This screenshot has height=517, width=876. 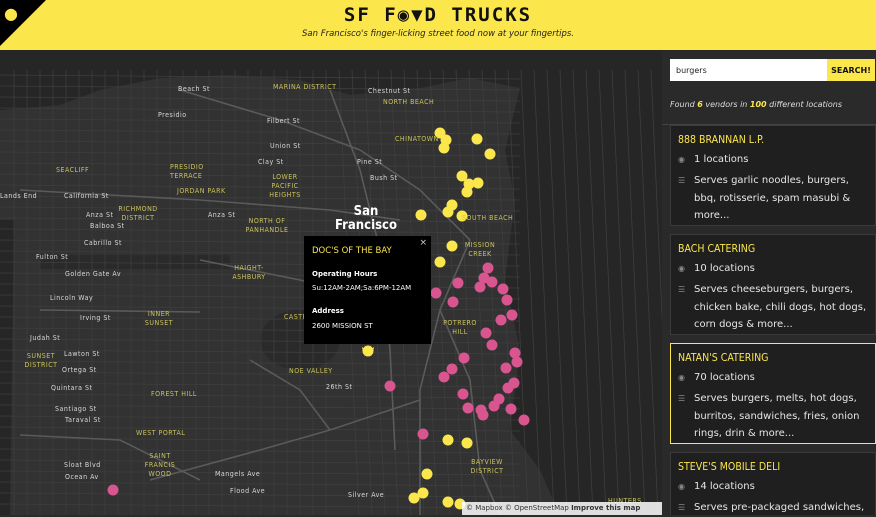 What do you see at coordinates (82, 465) in the screenshot?
I see `street-label: Sloat Blvd` at bounding box center [82, 465].